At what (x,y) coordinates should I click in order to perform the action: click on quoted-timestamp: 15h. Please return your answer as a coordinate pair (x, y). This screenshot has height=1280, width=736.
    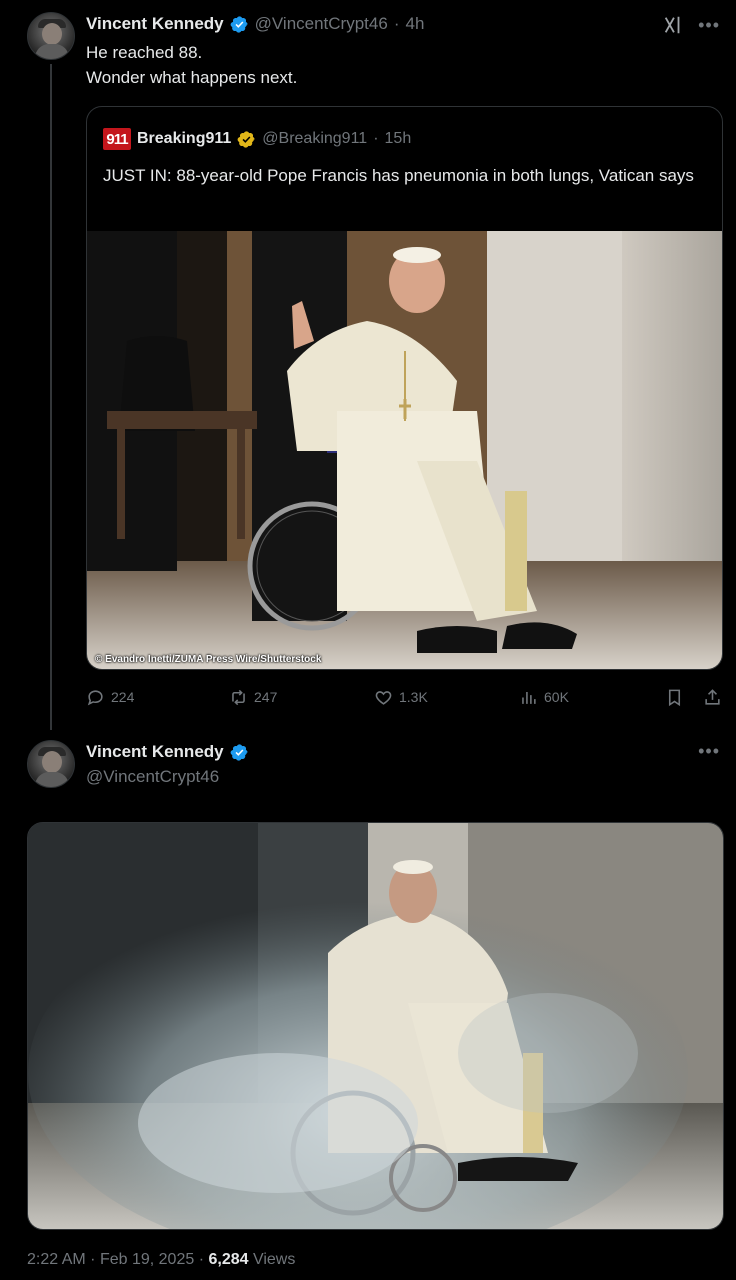
    Looking at the image, I should click on (398, 138).